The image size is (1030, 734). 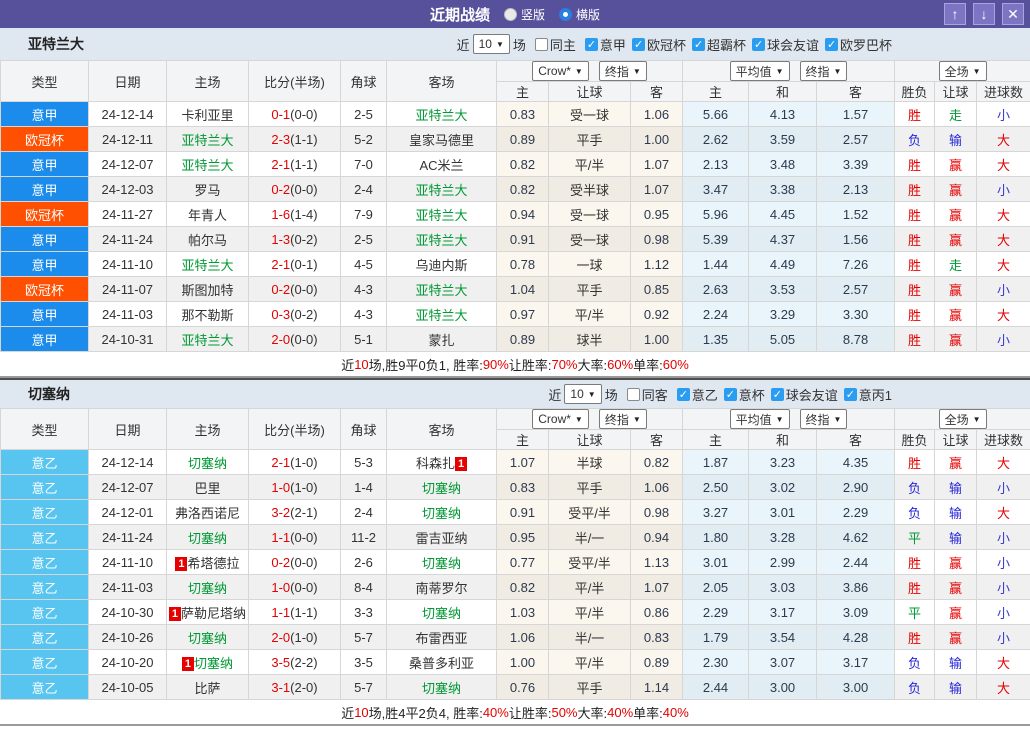 What do you see at coordinates (656, 537) in the screenshot?
I see `odds-away: 0.94` at bounding box center [656, 537].